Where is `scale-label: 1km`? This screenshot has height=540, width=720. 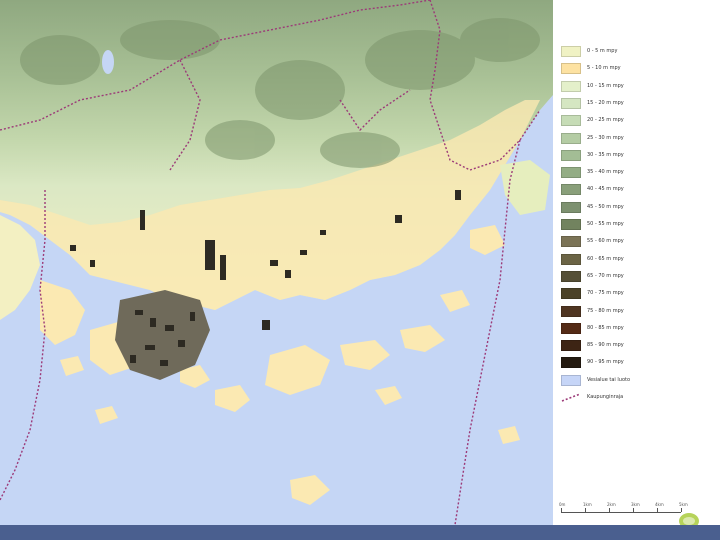 scale-label: 1km is located at coordinates (587, 504).